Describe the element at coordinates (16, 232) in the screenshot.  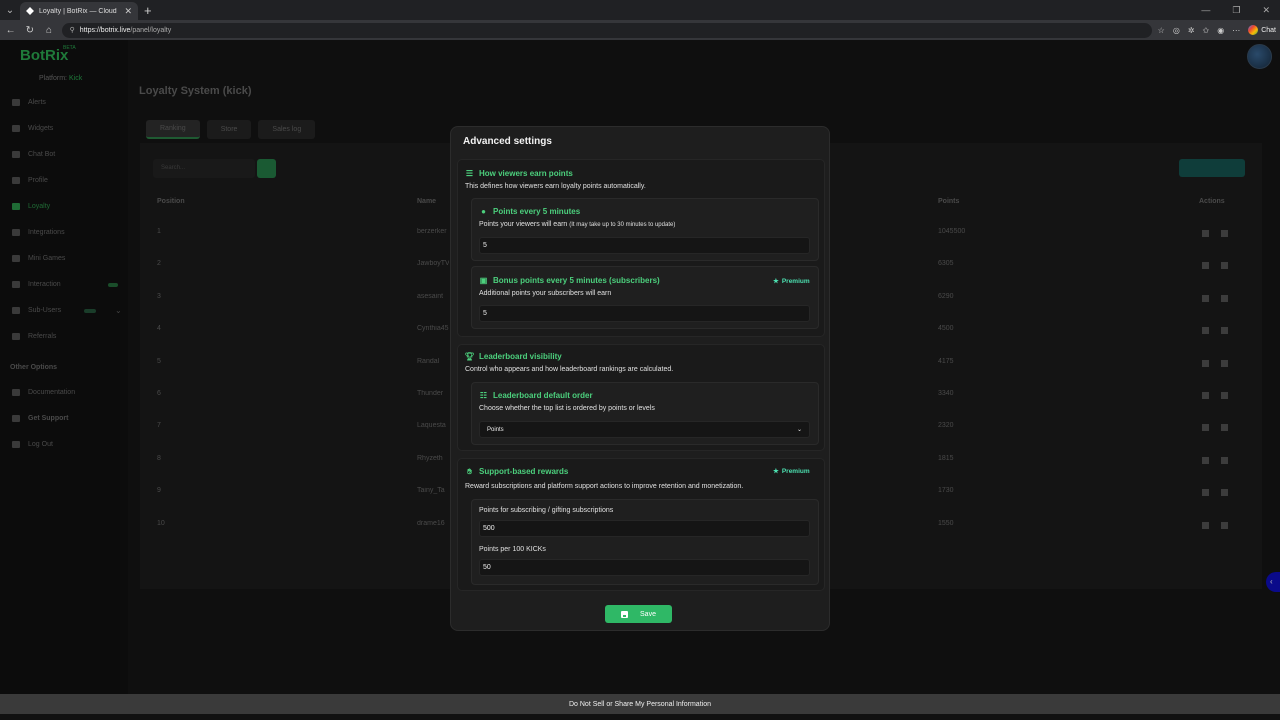
I see `integrations-icon` at that location.